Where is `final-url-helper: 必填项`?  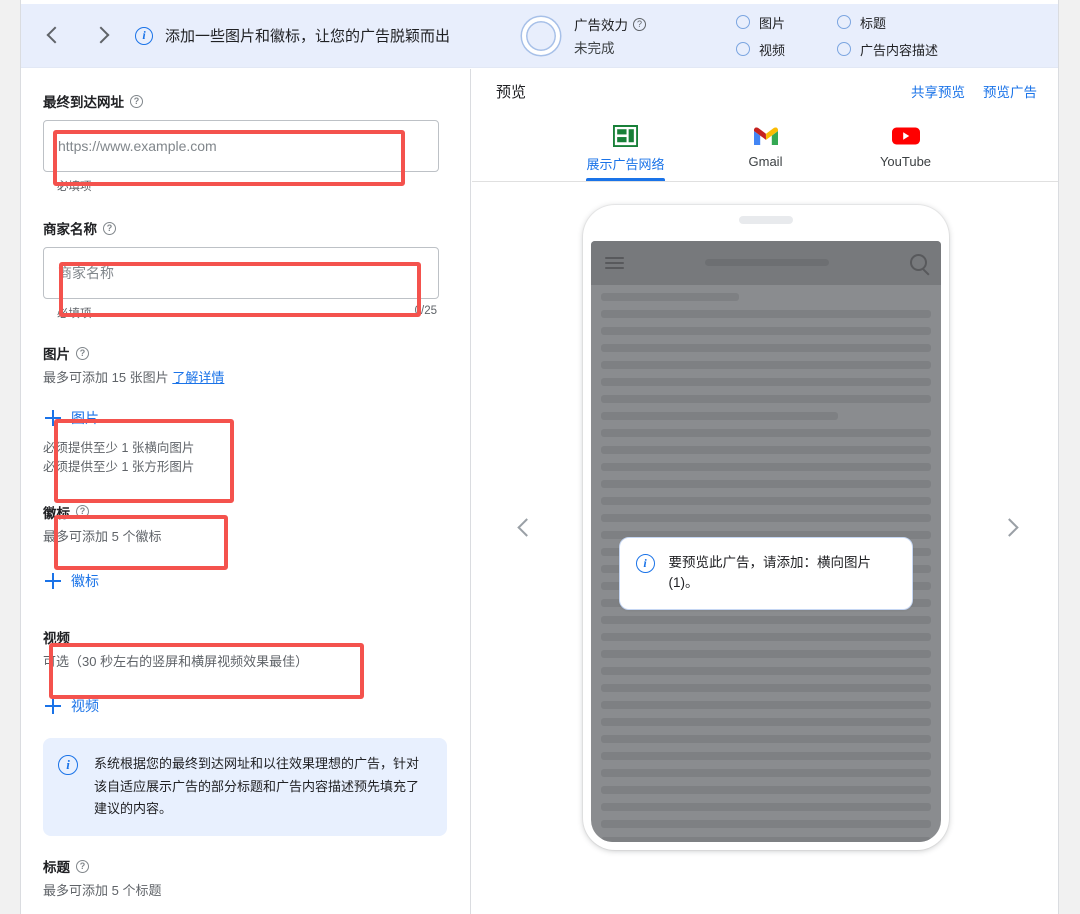
final-url-helper: 必填项 is located at coordinates (74, 187).